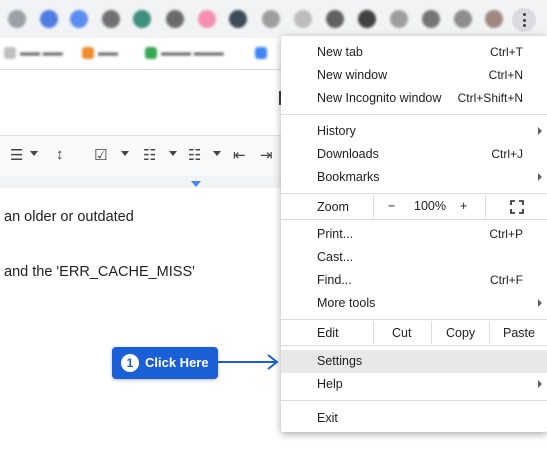  What do you see at coordinates (69, 217) in the screenshot?
I see `doc-text-line: an older or outdated` at bounding box center [69, 217].